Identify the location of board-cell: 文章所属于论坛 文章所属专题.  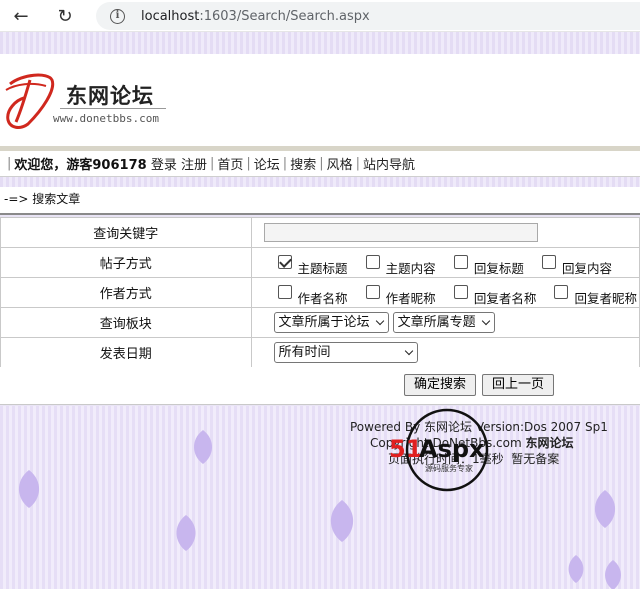
(445, 322).